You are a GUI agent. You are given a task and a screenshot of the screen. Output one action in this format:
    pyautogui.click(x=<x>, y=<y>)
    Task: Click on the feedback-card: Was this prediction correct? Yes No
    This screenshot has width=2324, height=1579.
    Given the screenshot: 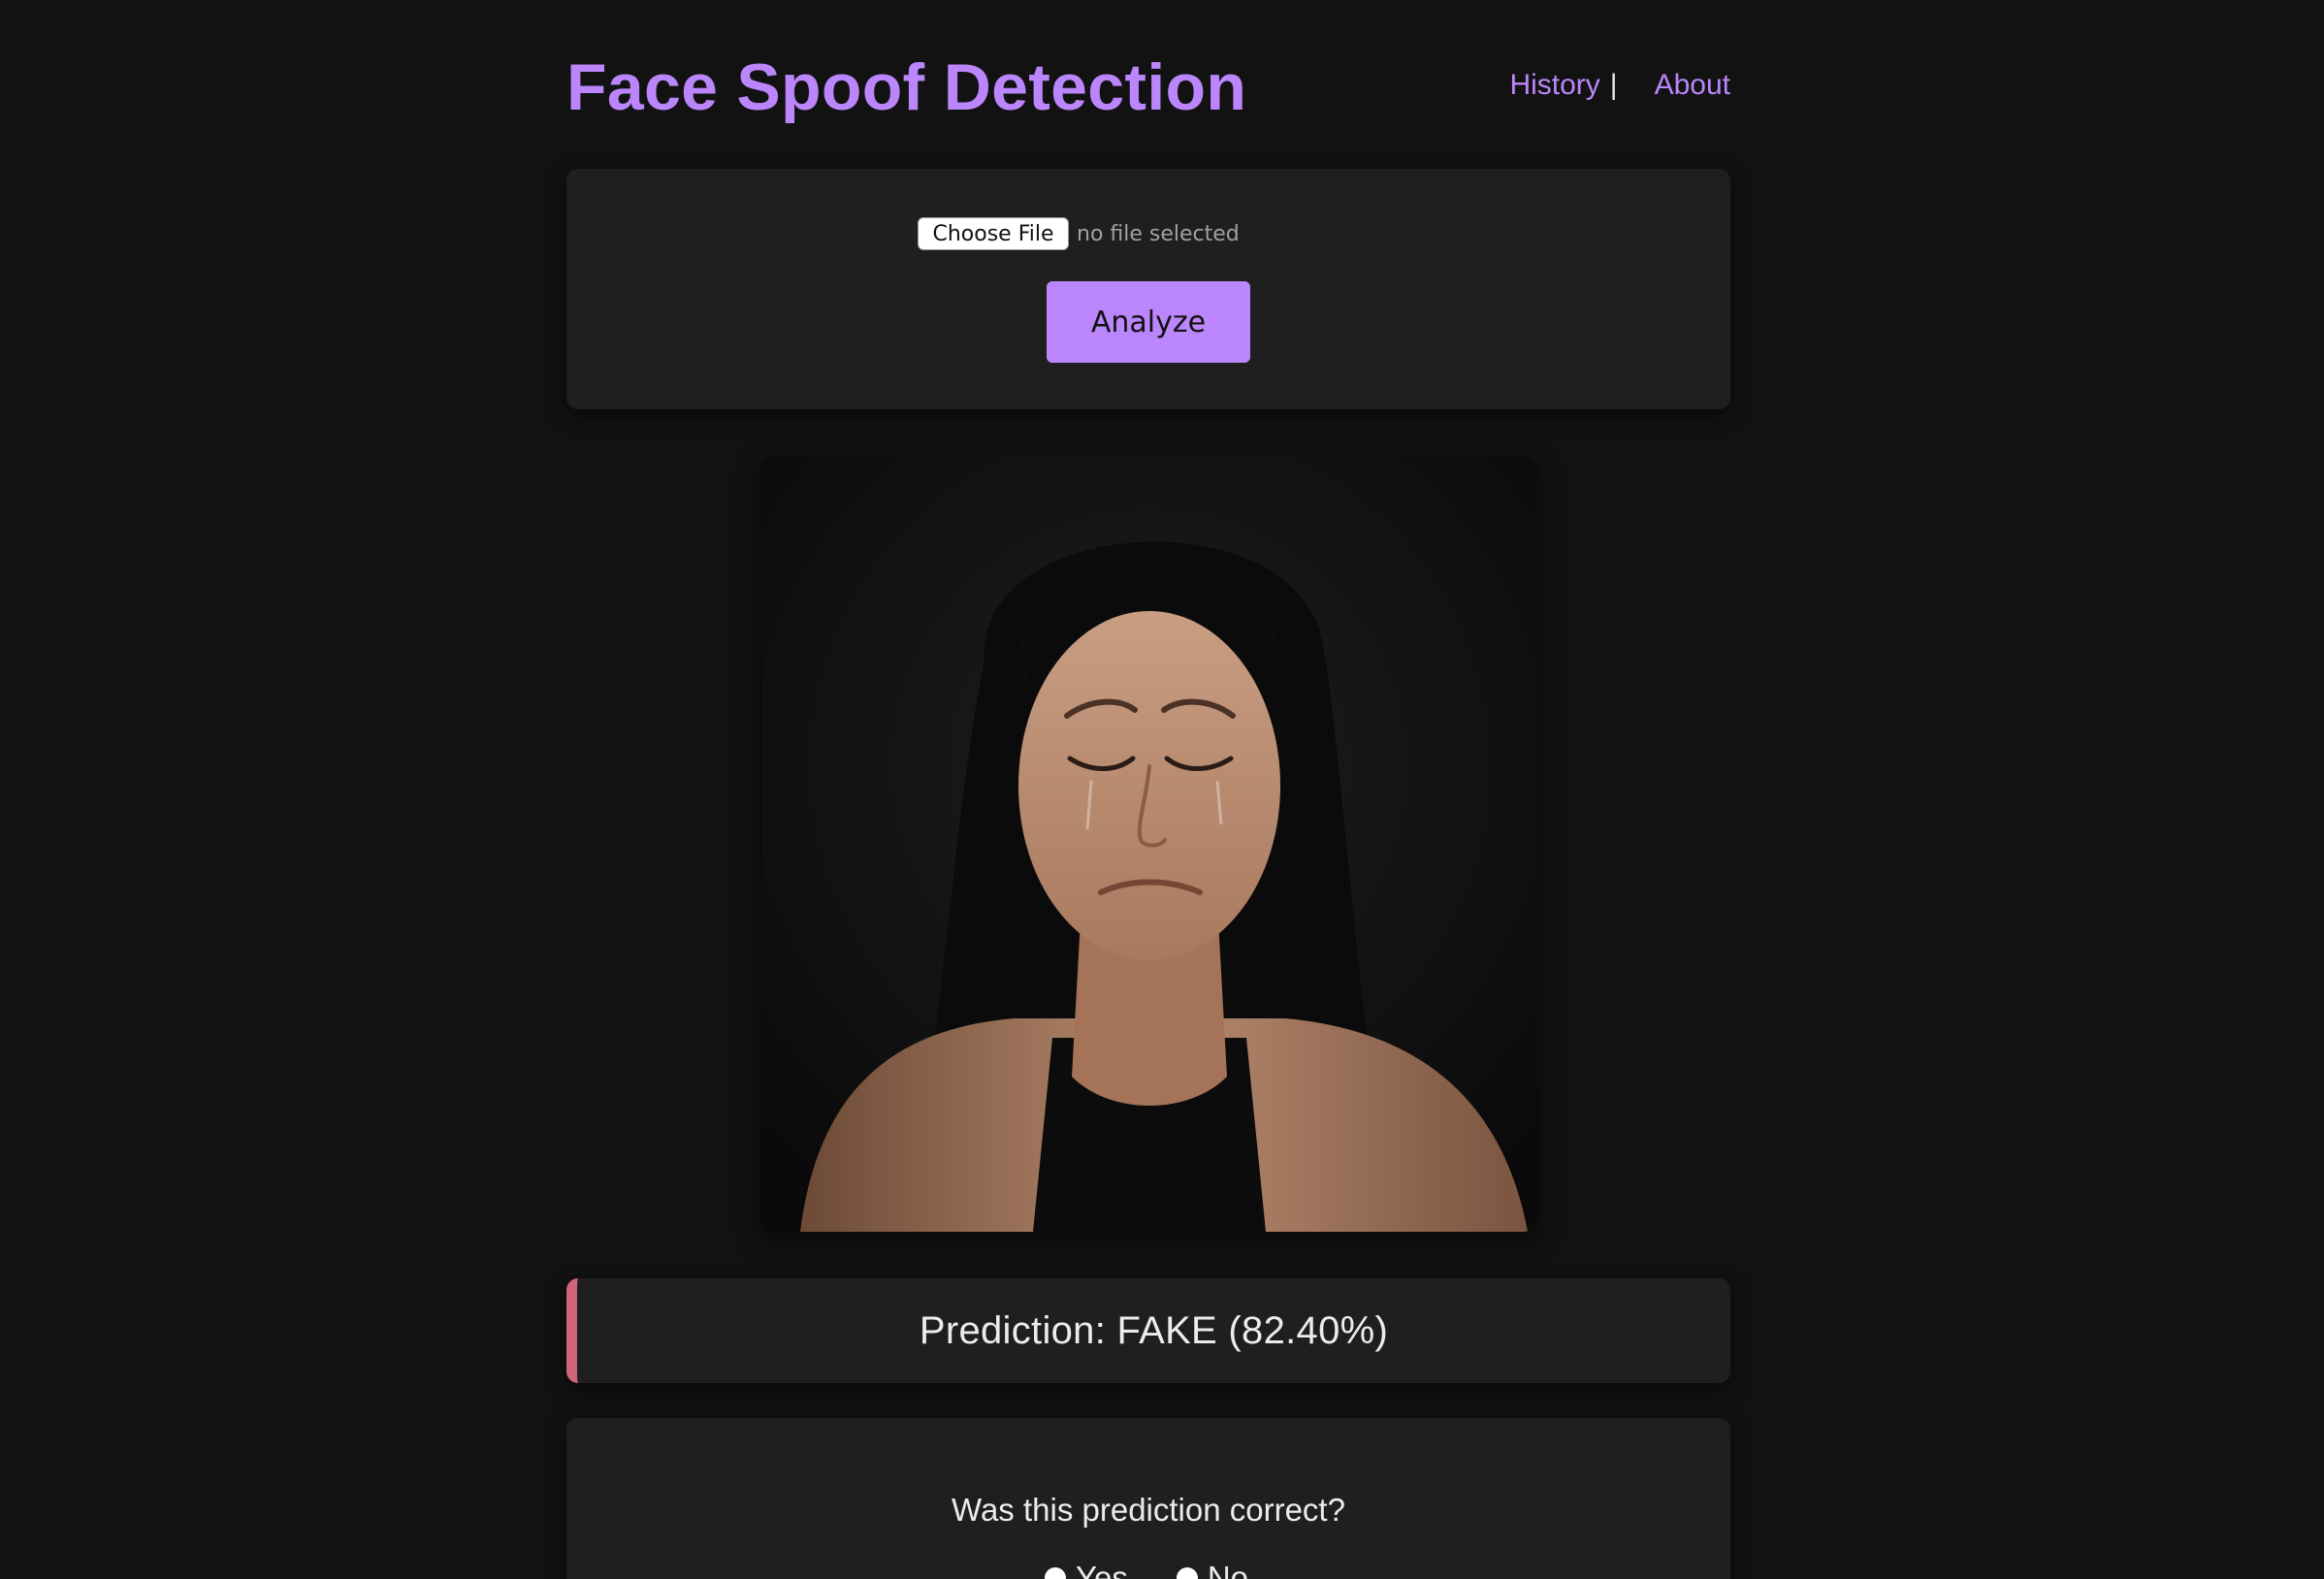 What is the action you would take?
    pyautogui.click(x=1148, y=1498)
    